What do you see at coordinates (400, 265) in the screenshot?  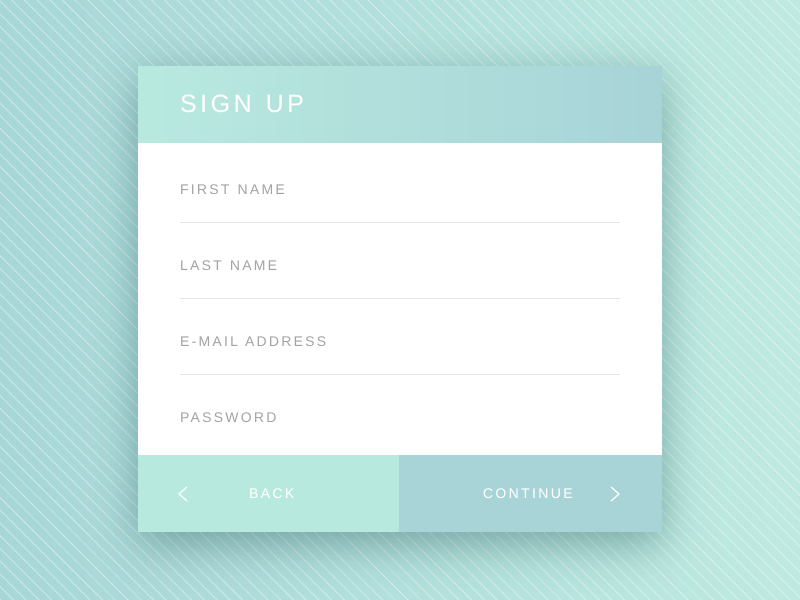 I see `input-field: LAST NAME` at bounding box center [400, 265].